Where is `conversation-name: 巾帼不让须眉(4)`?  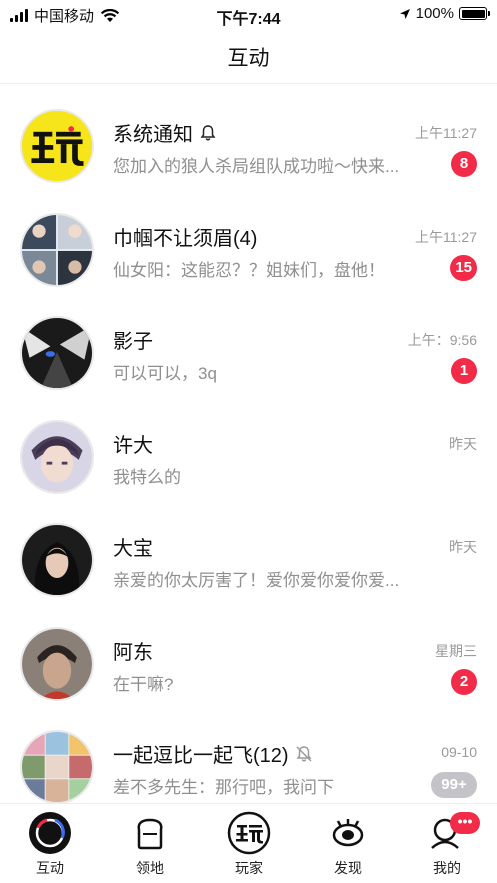 conversation-name: 巾帼不让须眉(4) is located at coordinates (185, 238).